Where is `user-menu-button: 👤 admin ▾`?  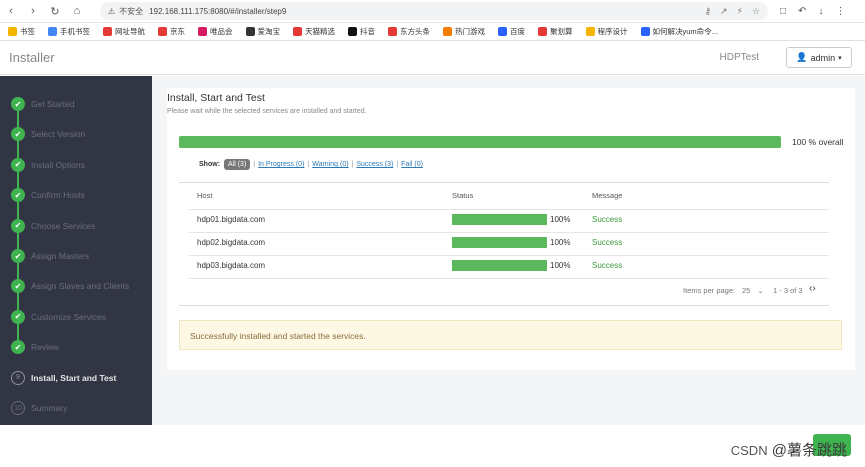 user-menu-button: 👤 admin ▾ is located at coordinates (819, 57).